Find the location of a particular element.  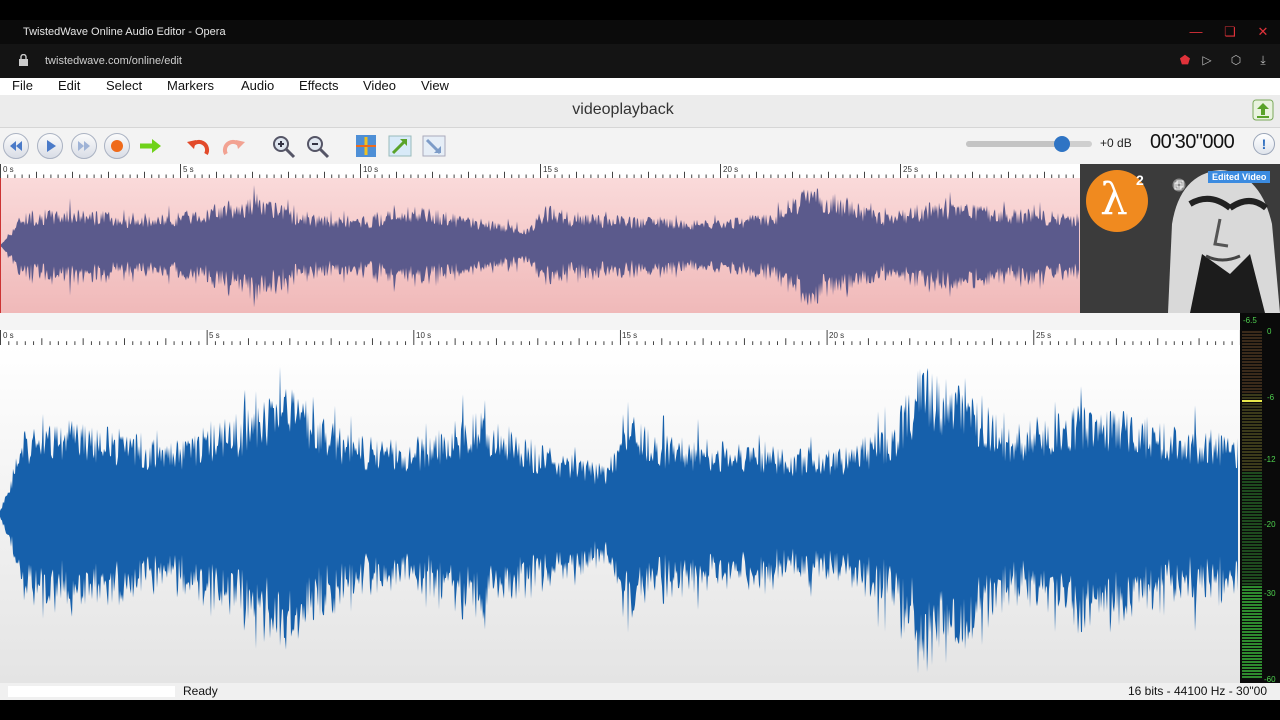

menu-edit: Edit is located at coordinates (69, 85).